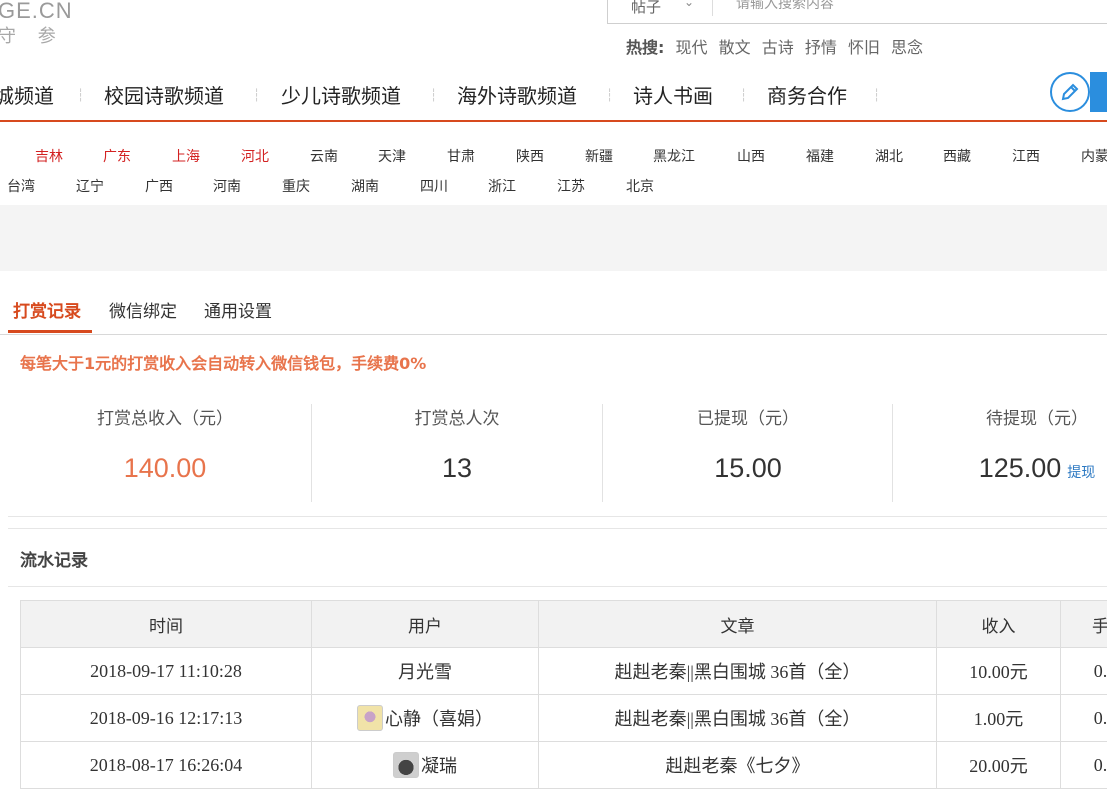 The image size is (1107, 789). I want to click on nav-item: 校园诗歌频道, so click(164, 94).